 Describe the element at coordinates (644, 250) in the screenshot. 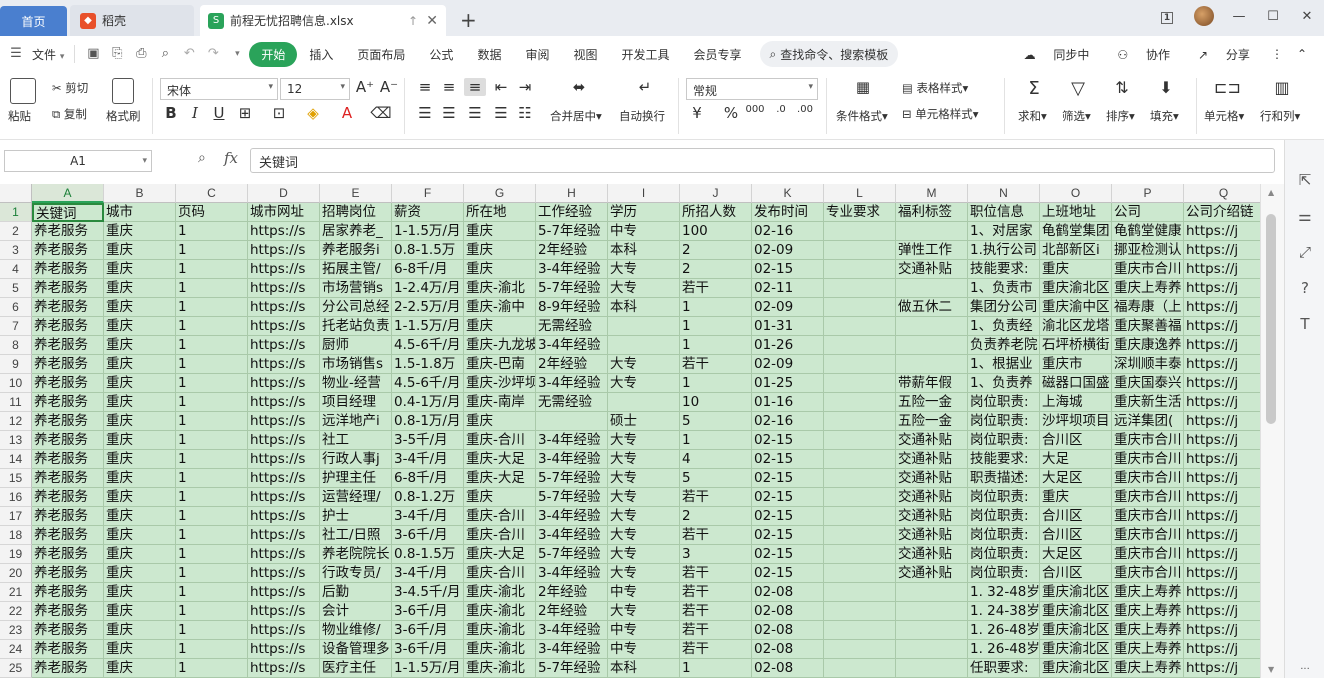

I see `cell: 本科` at that location.